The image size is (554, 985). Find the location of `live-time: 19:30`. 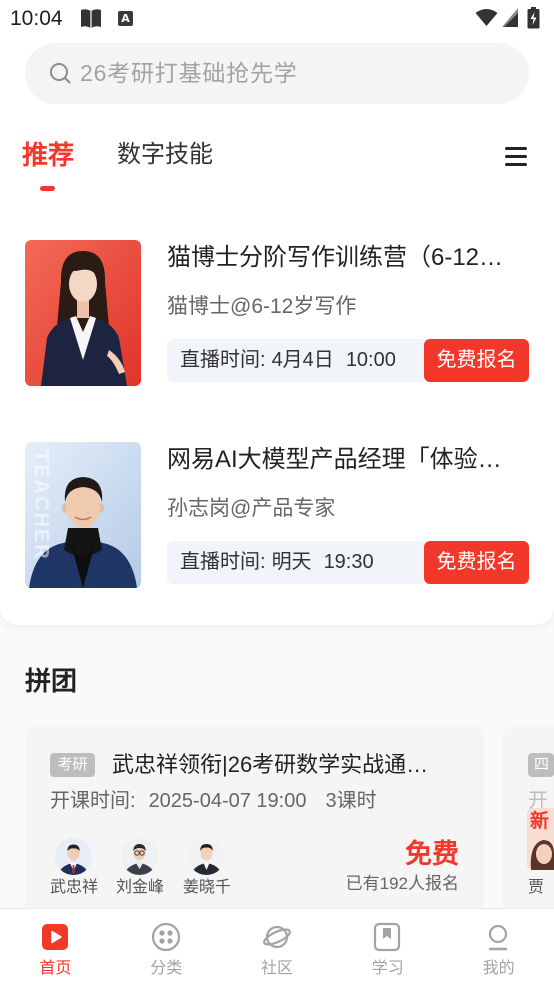

live-time: 19:30 is located at coordinates (348, 562).